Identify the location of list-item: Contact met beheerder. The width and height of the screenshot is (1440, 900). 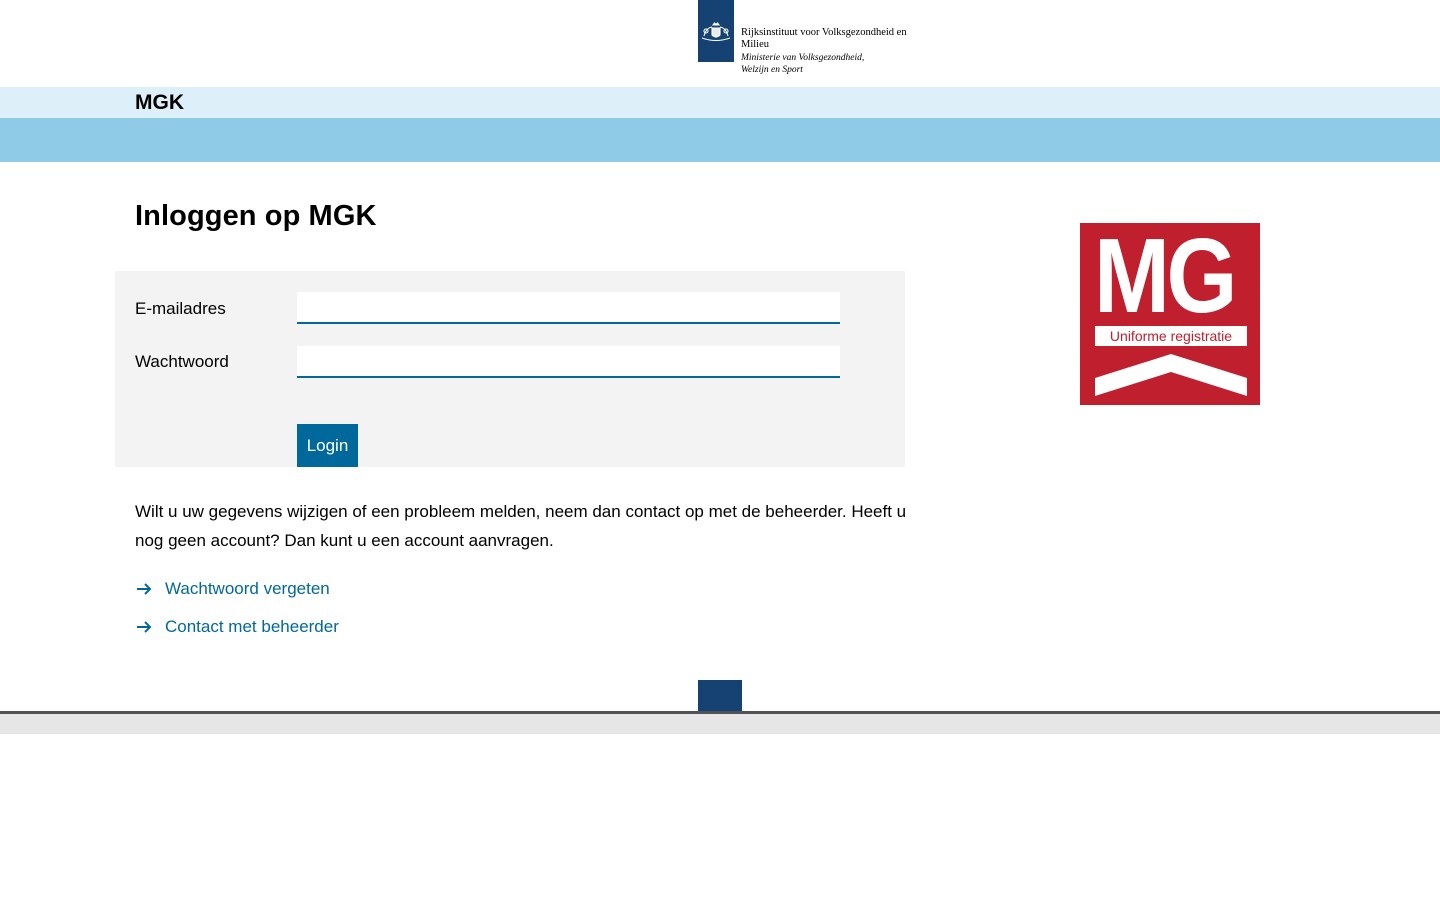
(237, 627).